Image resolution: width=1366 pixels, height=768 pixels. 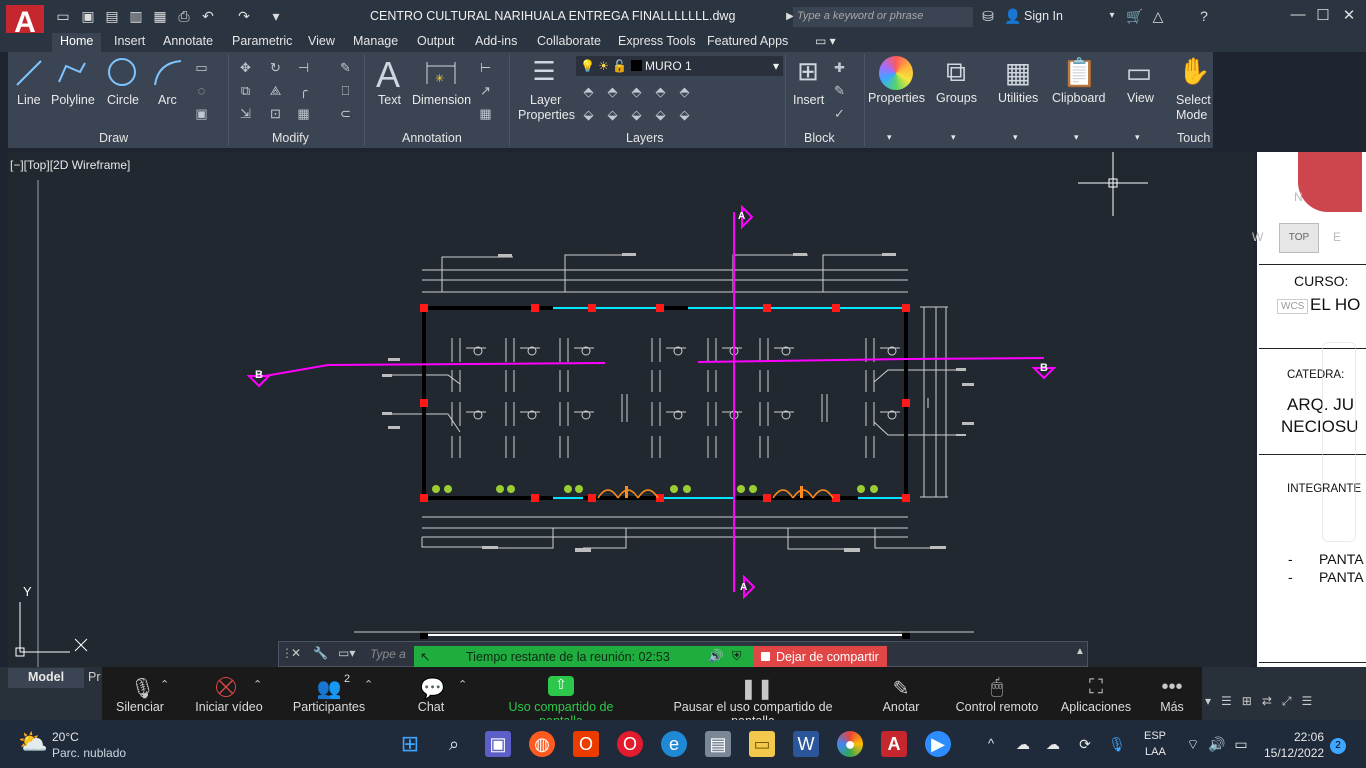 What do you see at coordinates (820, 657) in the screenshot?
I see `stop-share-button: Dejar de compartir` at bounding box center [820, 657].